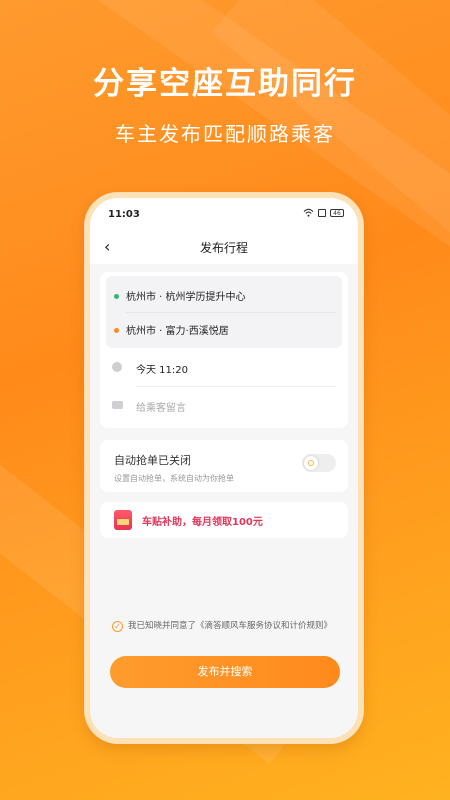 The width and height of the screenshot is (450, 800). What do you see at coordinates (186, 297) in the screenshot?
I see `origin-text: 杭州市 · 杭州学历提升中心` at bounding box center [186, 297].